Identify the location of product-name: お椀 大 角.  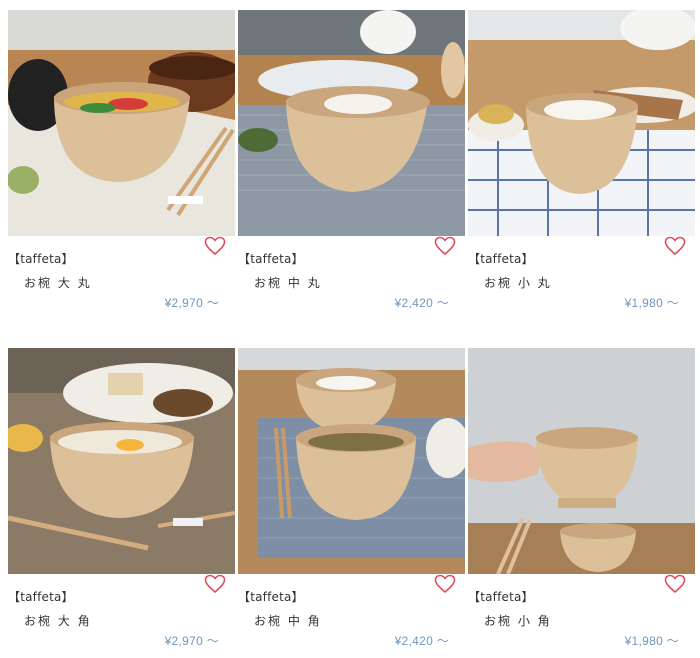
(58, 620).